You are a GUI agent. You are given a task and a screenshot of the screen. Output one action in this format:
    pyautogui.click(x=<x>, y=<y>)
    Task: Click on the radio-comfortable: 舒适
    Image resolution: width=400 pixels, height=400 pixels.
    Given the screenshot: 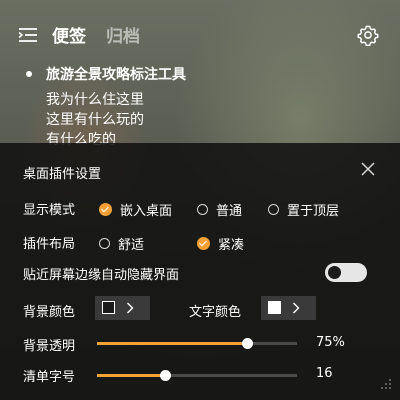 What is the action you would take?
    pyautogui.click(x=121, y=243)
    